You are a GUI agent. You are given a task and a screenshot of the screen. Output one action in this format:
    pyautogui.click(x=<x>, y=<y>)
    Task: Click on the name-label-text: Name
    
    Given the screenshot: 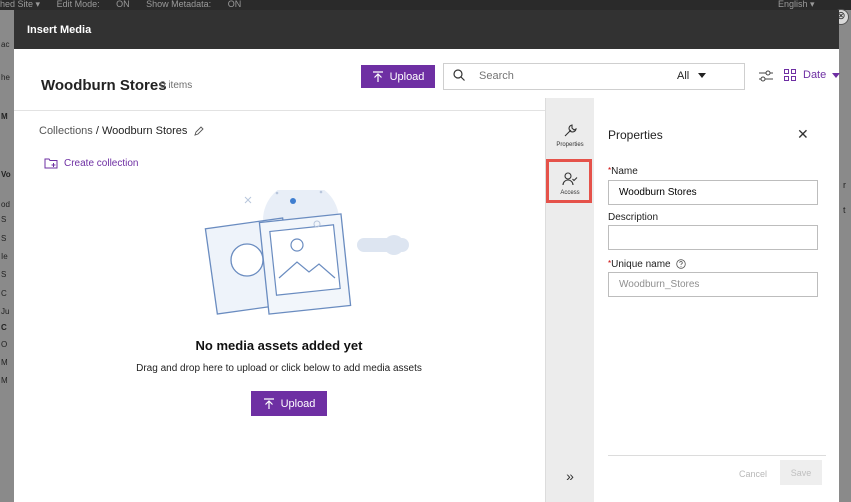 What is the action you would take?
    pyautogui.click(x=624, y=171)
    